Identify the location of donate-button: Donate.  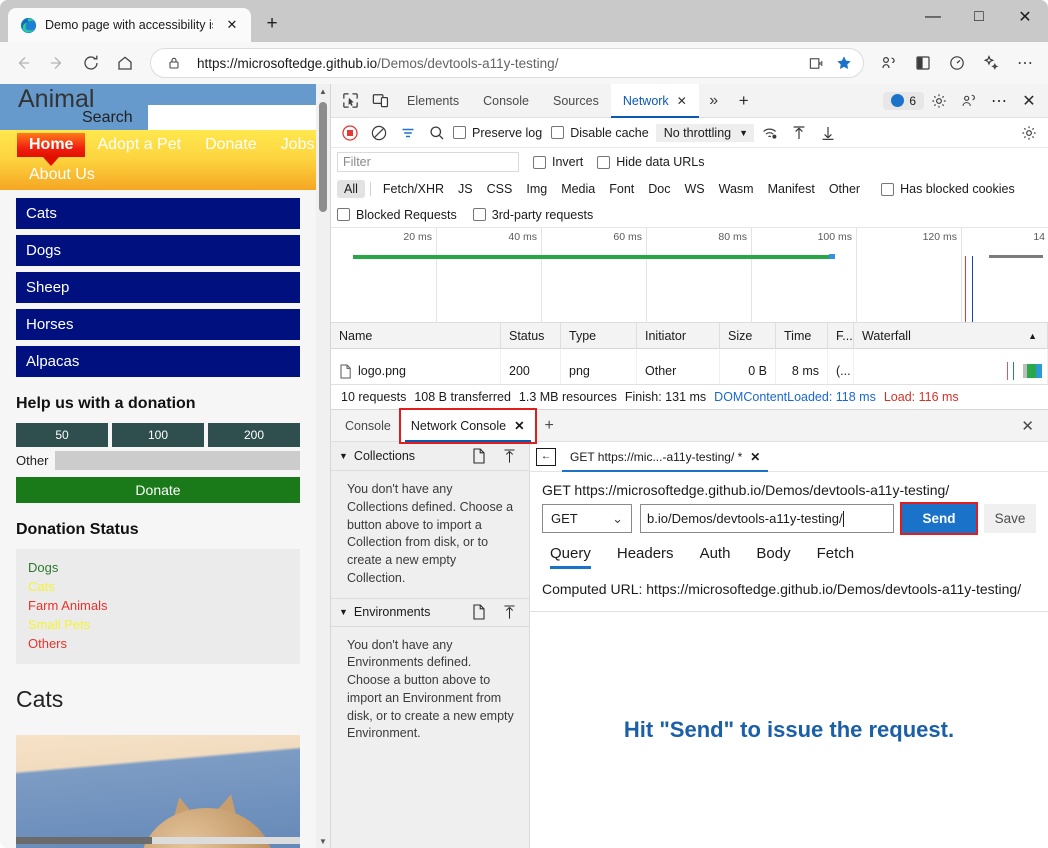
(158, 490).